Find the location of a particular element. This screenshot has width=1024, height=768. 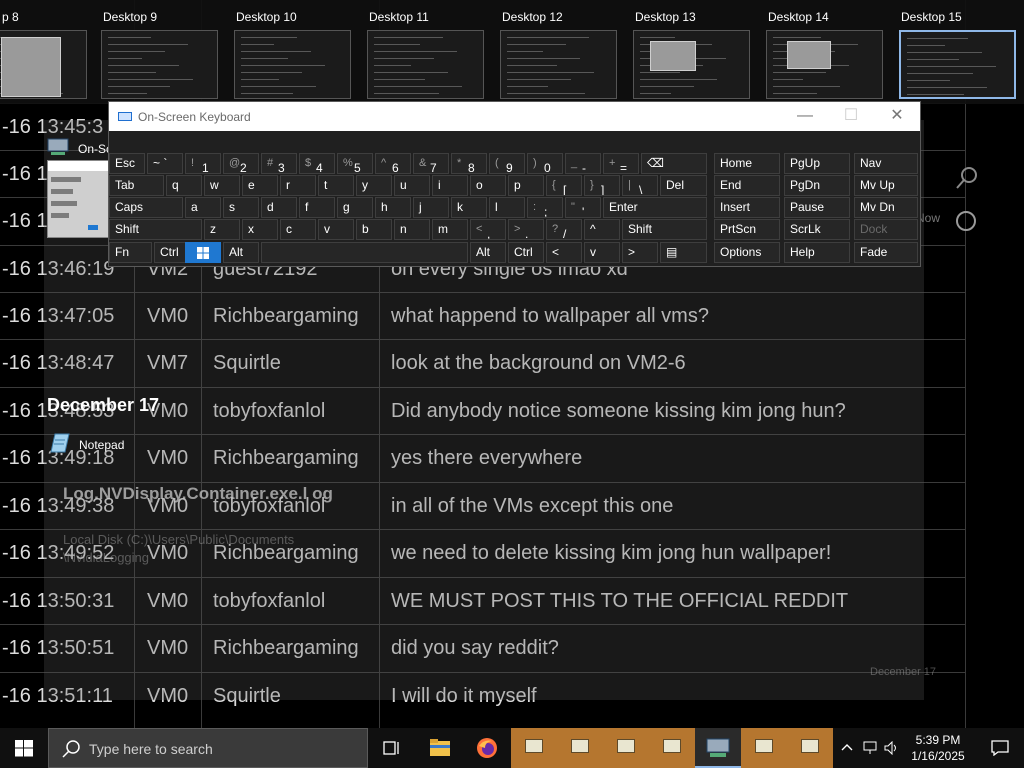

network-button is located at coordinates (871, 748).